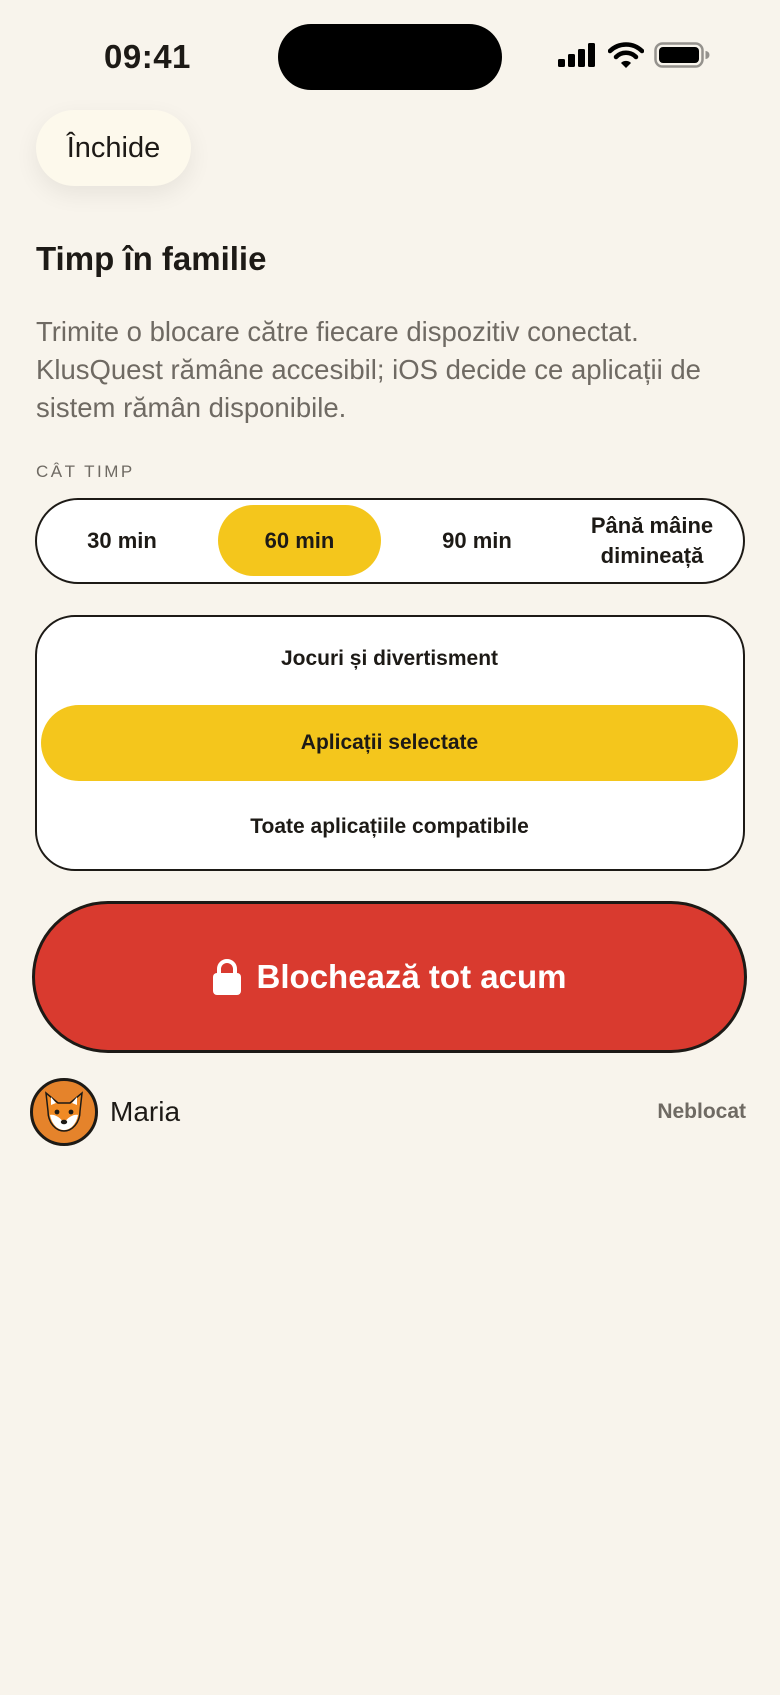 The width and height of the screenshot is (780, 1695). I want to click on duration-option-30: 30 min, so click(122, 540).